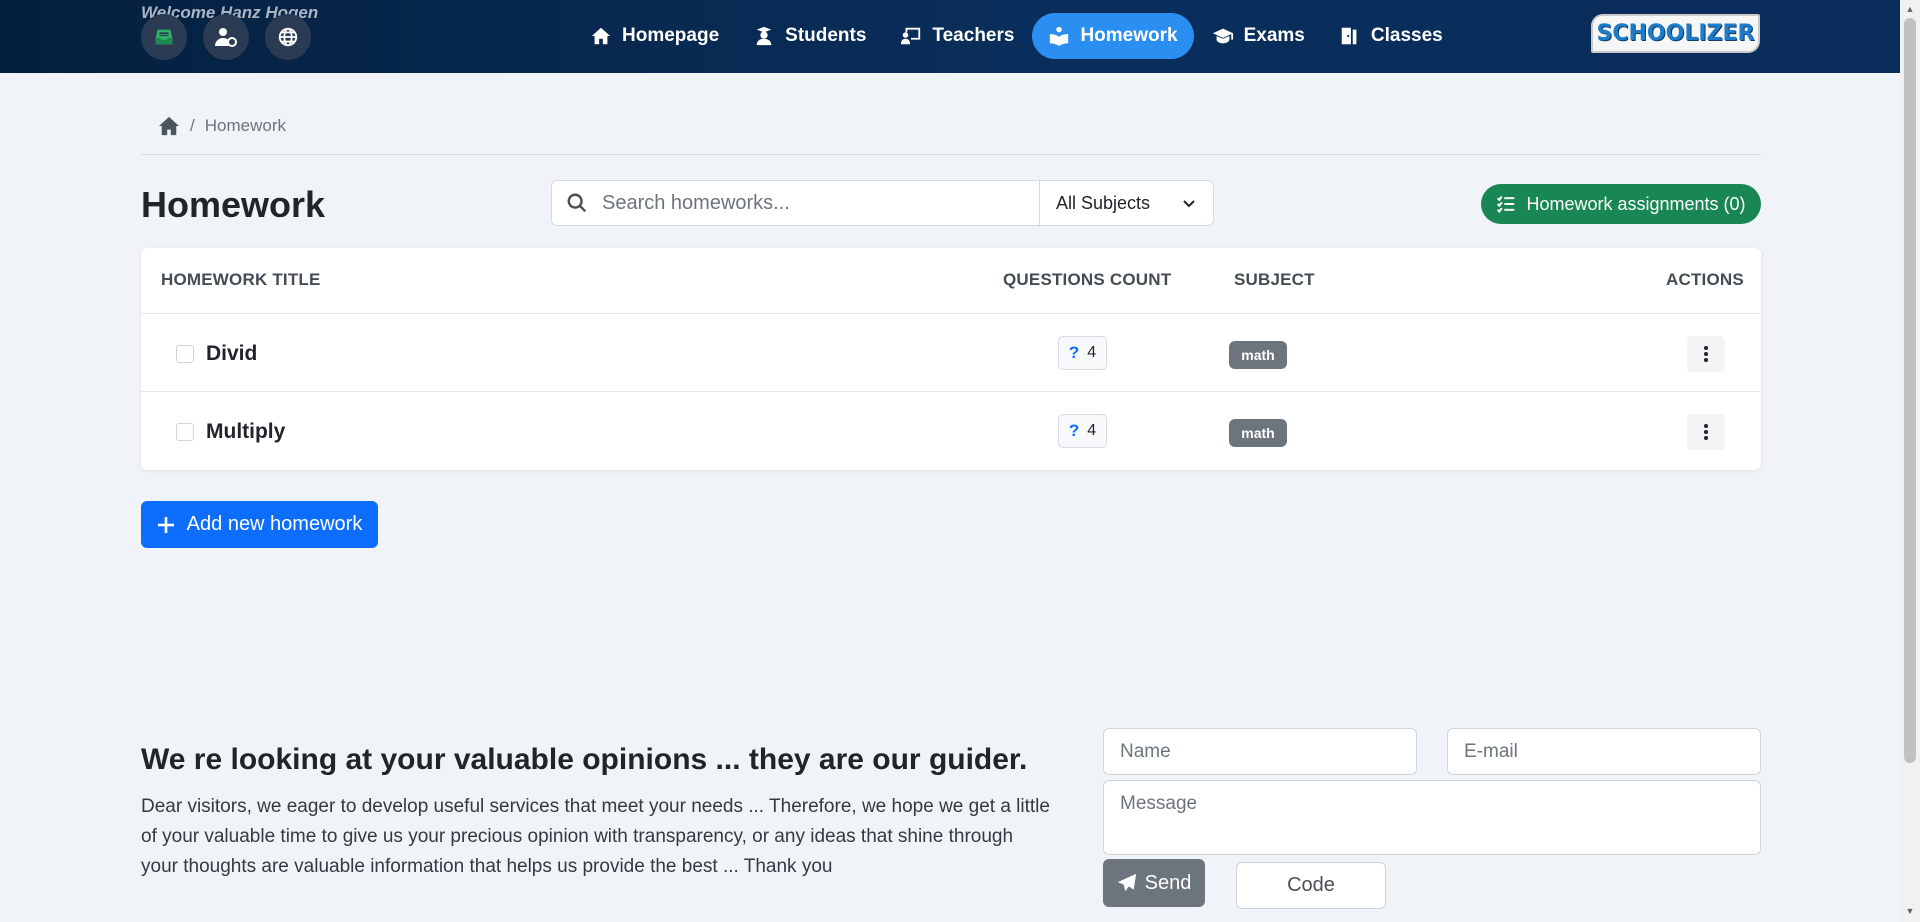 The image size is (1920, 922). Describe the element at coordinates (1910, 9) in the screenshot. I see `scroll-up-icon: ▲` at that location.